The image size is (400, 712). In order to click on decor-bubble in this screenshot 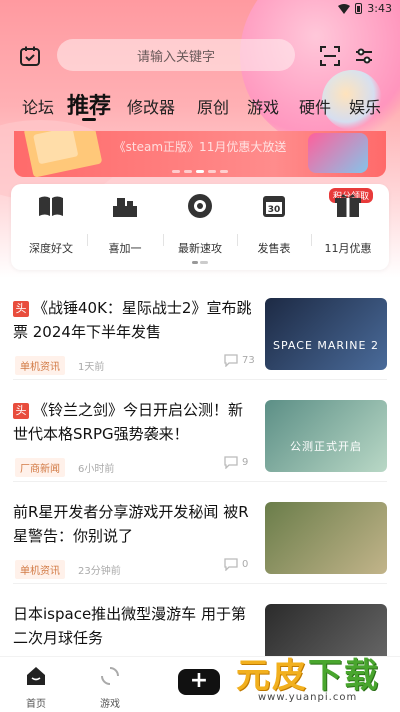, I will do `click(320, 75)`.